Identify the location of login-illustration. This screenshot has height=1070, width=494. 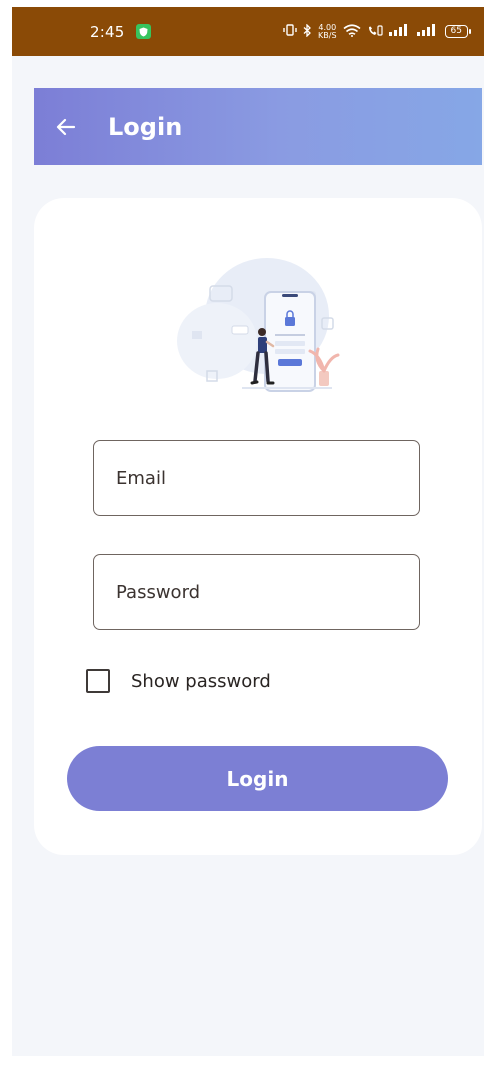
(257, 326).